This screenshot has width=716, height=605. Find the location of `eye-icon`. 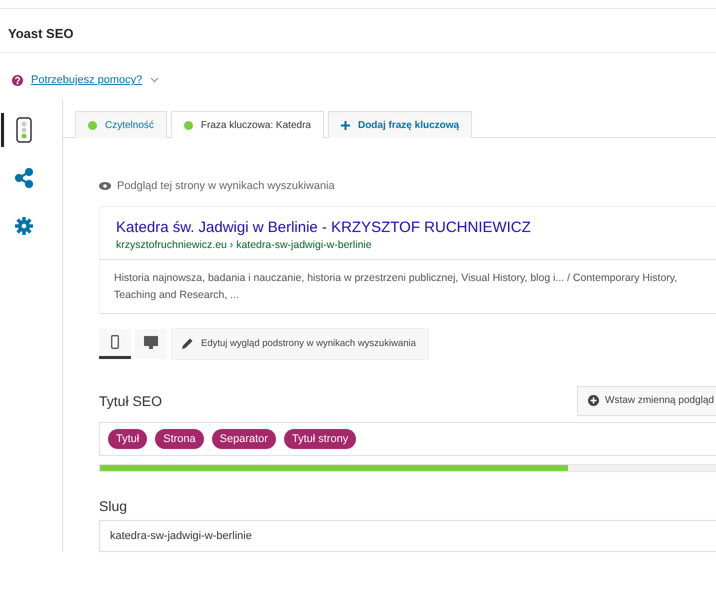

eye-icon is located at coordinates (105, 186).